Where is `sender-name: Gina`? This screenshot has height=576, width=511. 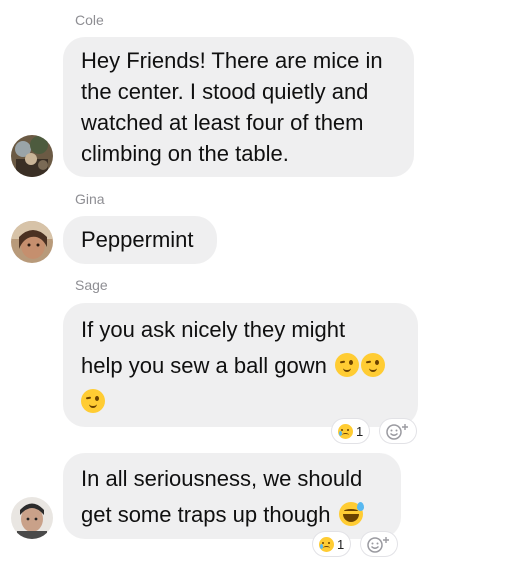
sender-name: Gina is located at coordinates (90, 199).